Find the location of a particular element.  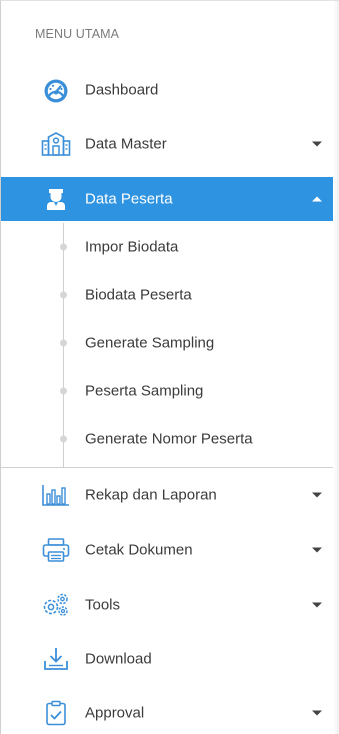

sidebar-item-label: Tools is located at coordinates (103, 605).